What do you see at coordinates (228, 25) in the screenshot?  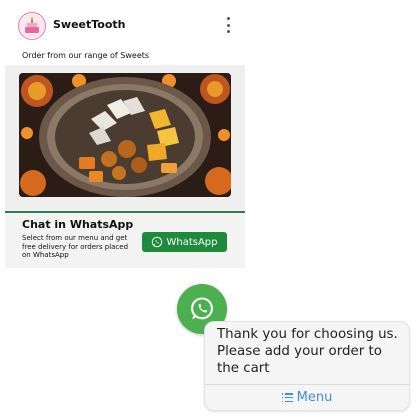 I see `more-options-icon` at bounding box center [228, 25].